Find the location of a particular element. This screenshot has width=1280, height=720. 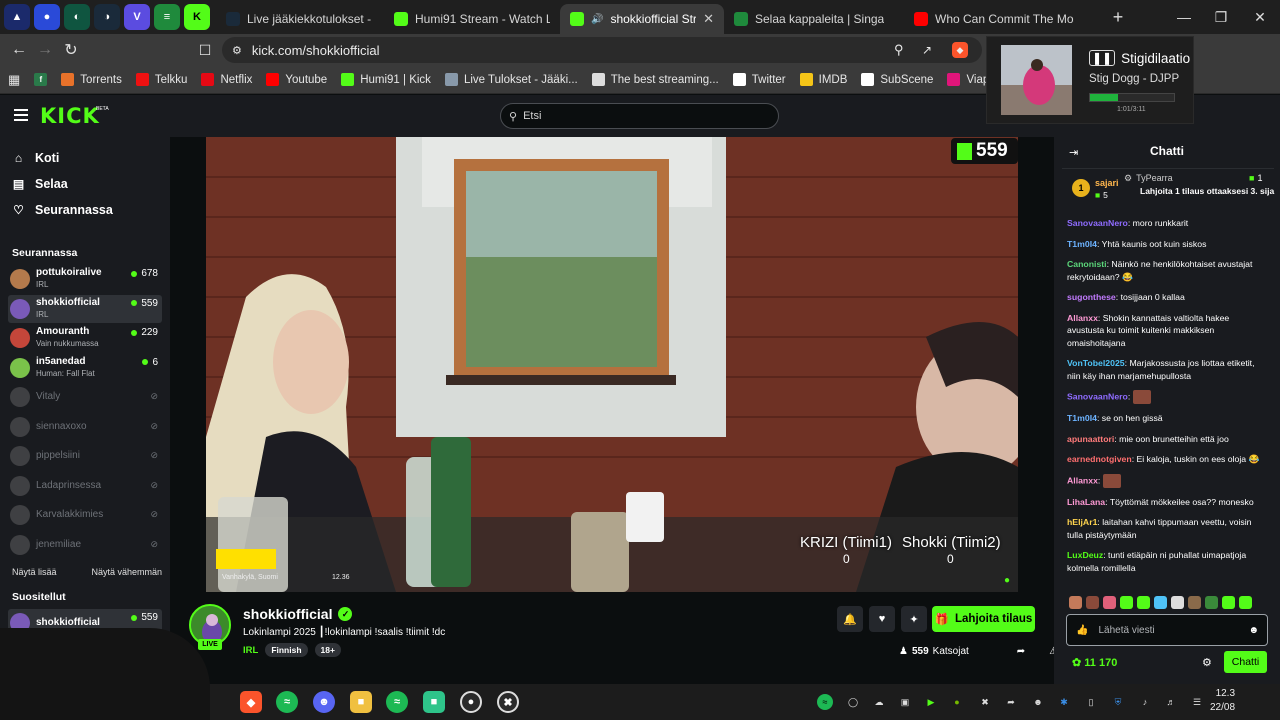

sidebar-channel: Ladaprinsessa ⊘ is located at coordinates (85, 486).